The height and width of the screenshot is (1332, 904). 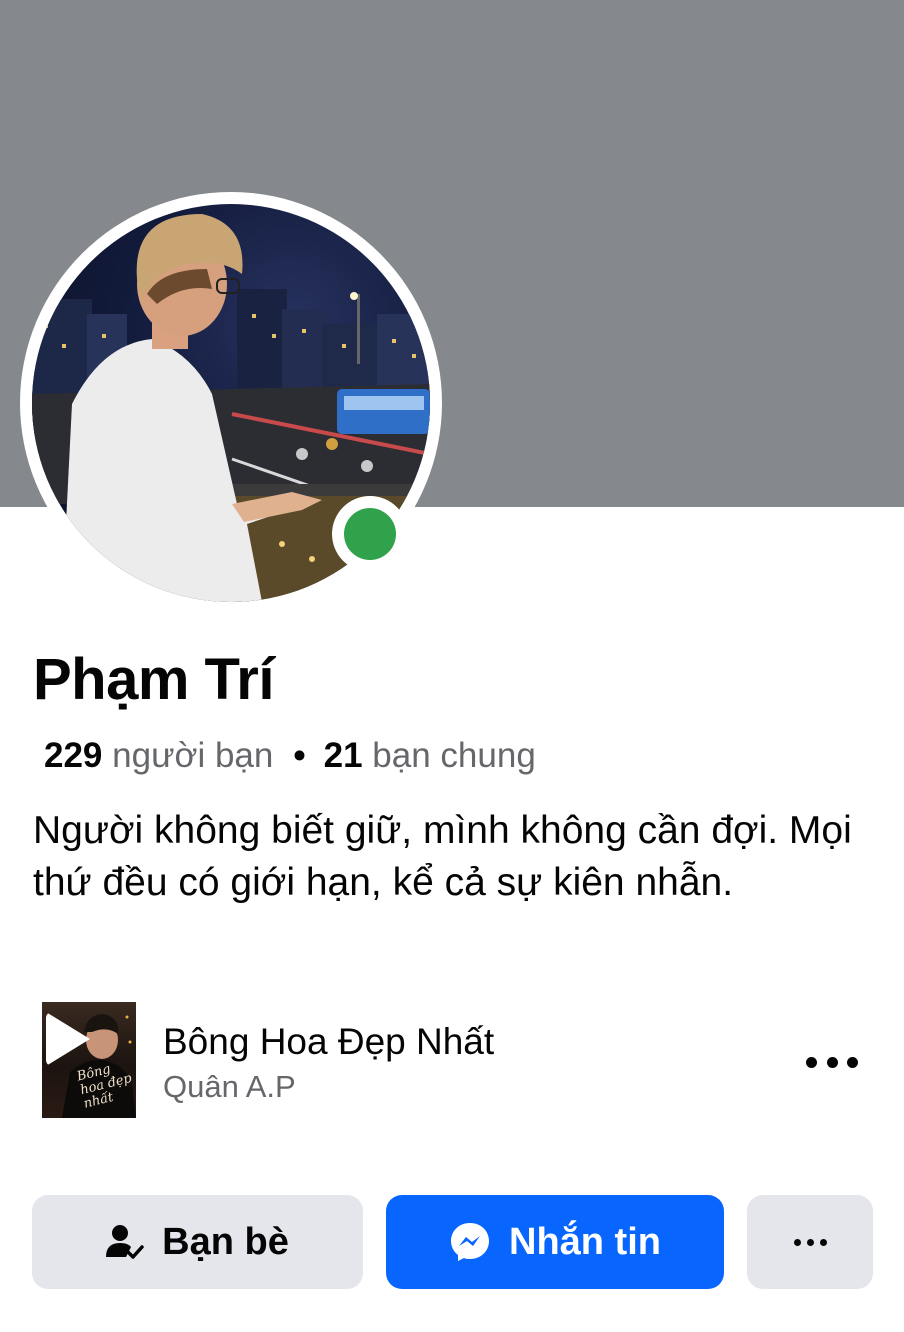 I want to click on friend-stats: 229 người bạn • 21 bạn chung, so click(x=290, y=756).